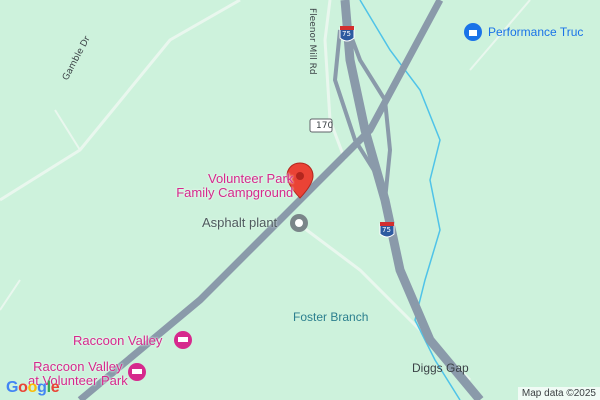  I want to click on poi-raccoon-park-line1: Raccoon Valley, so click(78, 366).